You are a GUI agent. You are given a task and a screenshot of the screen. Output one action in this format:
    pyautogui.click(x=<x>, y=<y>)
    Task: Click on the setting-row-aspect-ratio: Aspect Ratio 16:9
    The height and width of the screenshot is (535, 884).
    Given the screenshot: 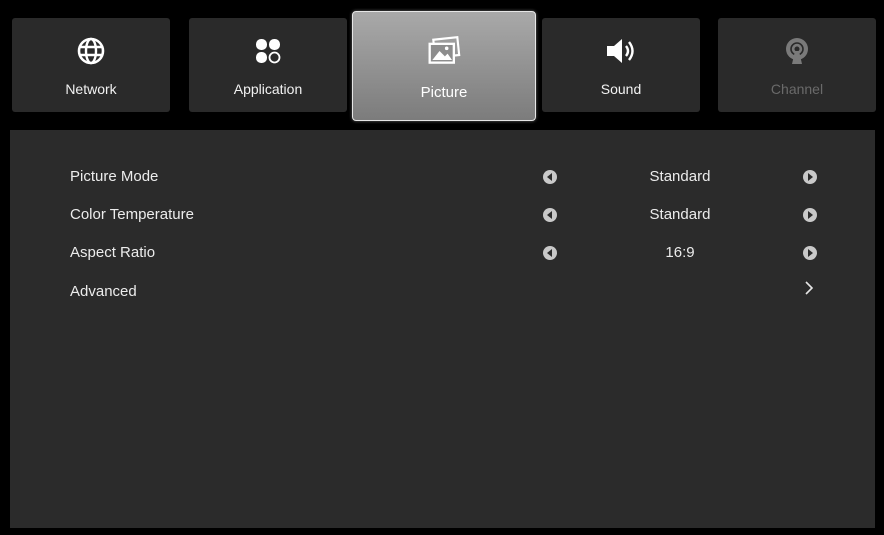 What is the action you would take?
    pyautogui.click(x=442, y=253)
    